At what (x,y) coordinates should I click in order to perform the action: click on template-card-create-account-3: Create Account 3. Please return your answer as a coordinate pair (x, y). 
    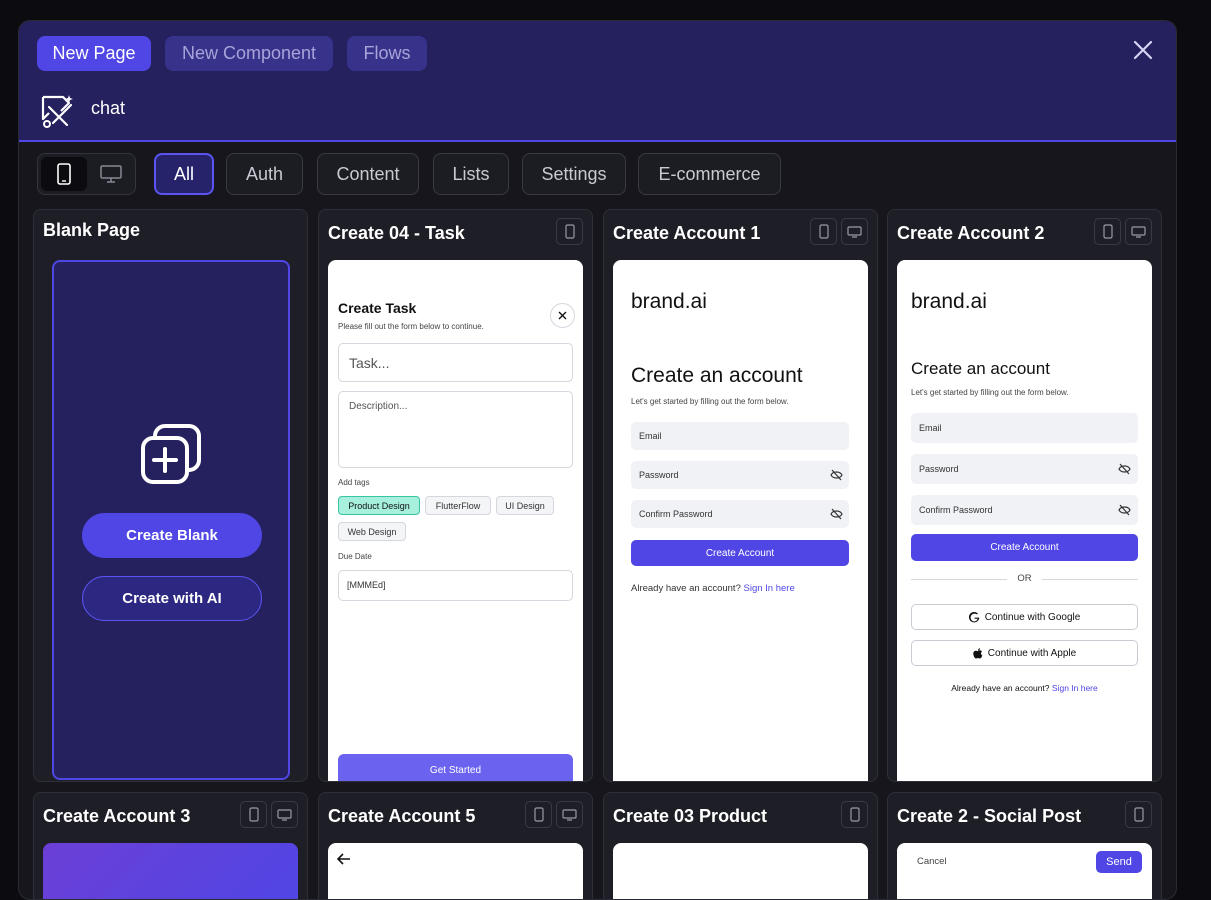
    Looking at the image, I should click on (170, 846).